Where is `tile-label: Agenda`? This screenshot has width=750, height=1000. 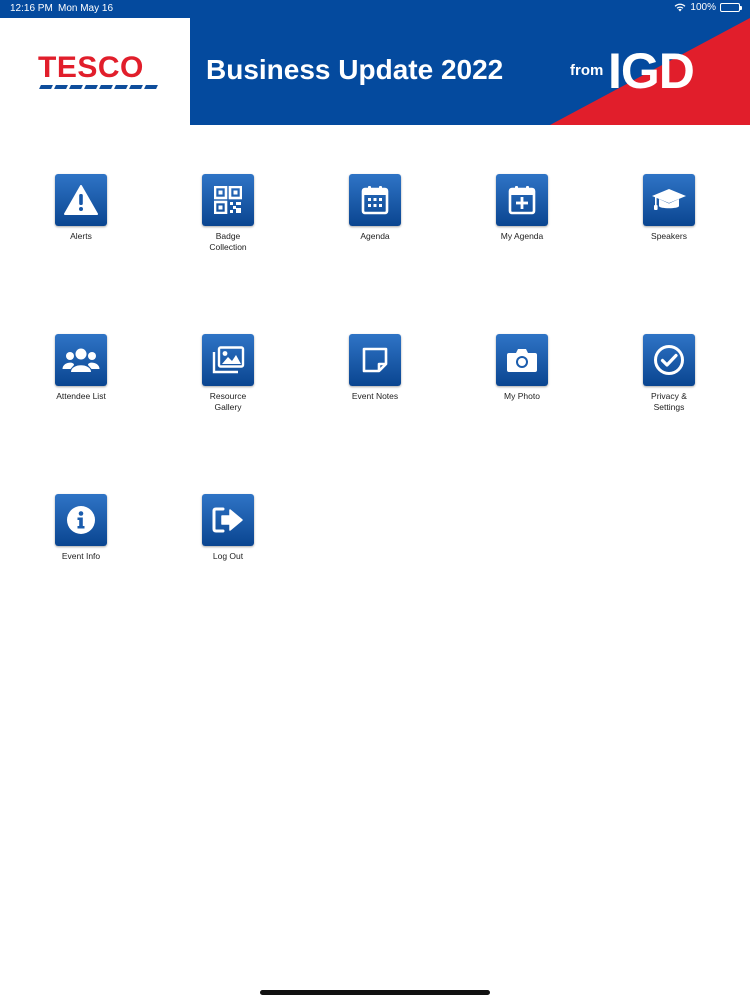
tile-label: Agenda is located at coordinates (375, 236).